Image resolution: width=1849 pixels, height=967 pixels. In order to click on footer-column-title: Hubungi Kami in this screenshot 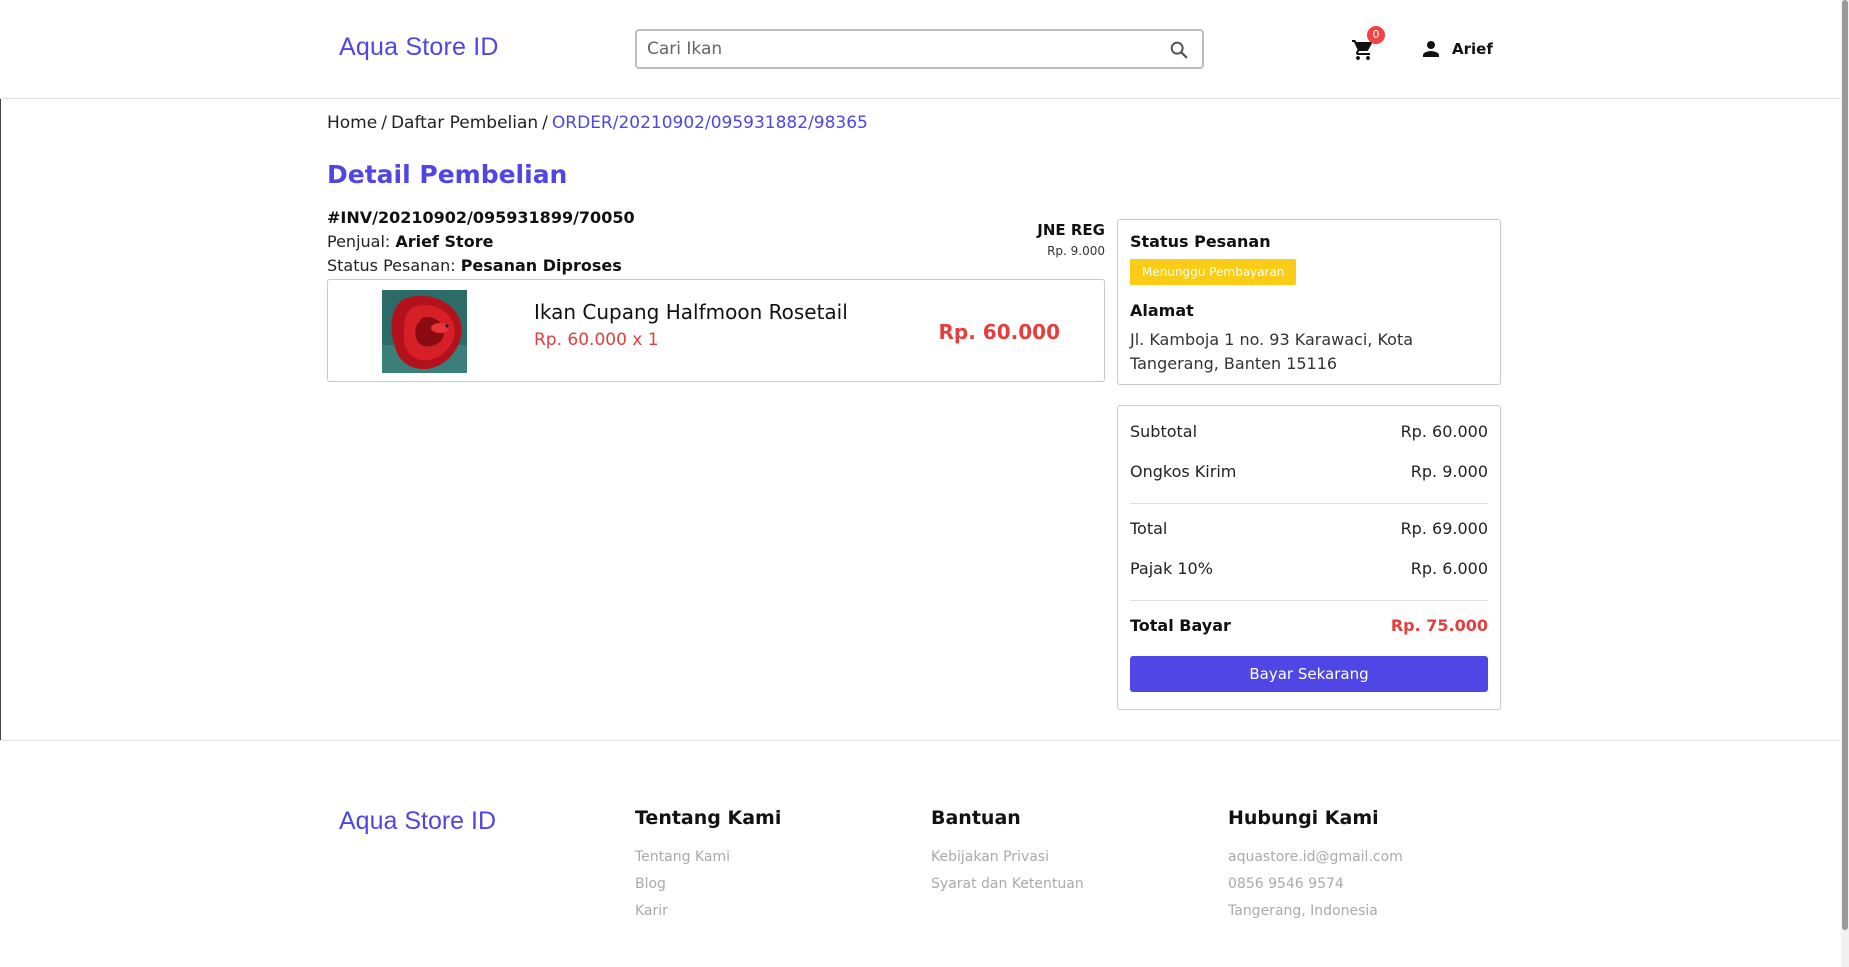, I will do `click(1303, 818)`.